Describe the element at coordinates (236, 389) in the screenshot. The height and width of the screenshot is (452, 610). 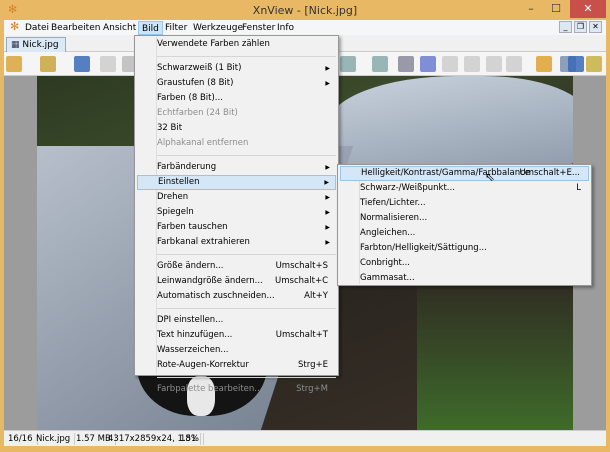
I see `menu-item: Farbpalette bearbeiten... Strg+M` at that location.